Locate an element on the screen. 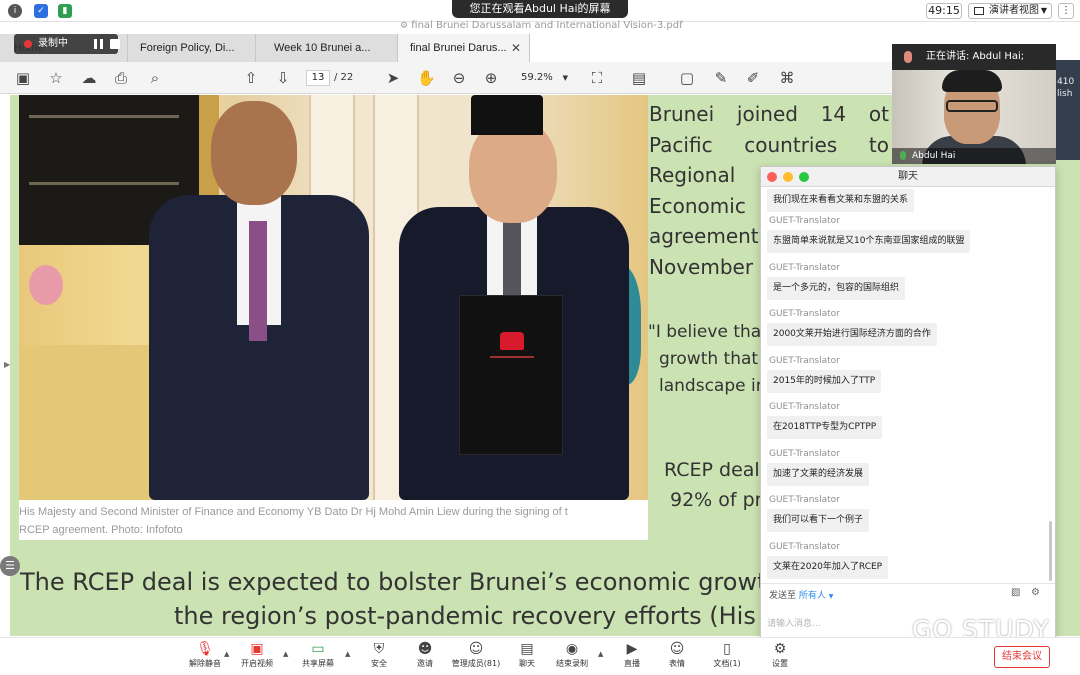 This screenshot has width=1080, height=675. invite-icon: ☻ is located at coordinates (425, 649).